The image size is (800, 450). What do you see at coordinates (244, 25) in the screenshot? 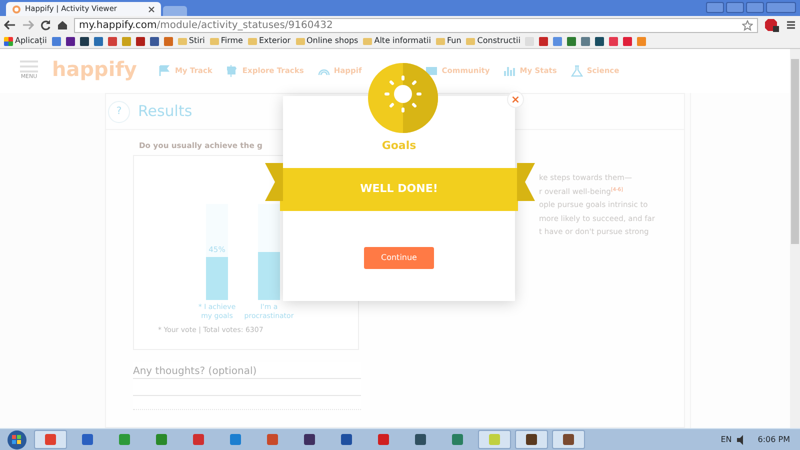
I see `url-path-text: /module/activity_statuses/9160432` at bounding box center [244, 25].